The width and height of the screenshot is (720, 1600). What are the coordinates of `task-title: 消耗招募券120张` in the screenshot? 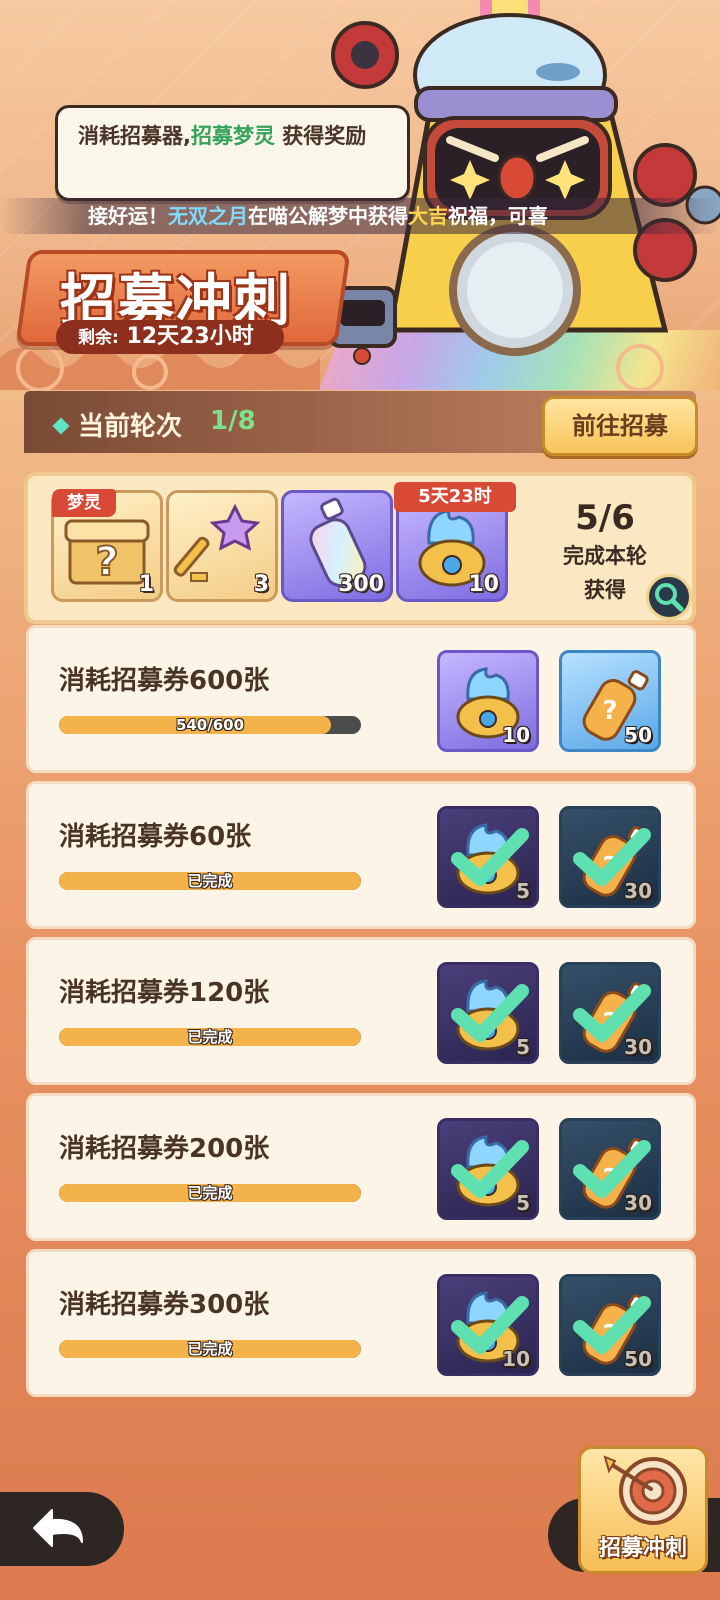 It's located at (164, 993).